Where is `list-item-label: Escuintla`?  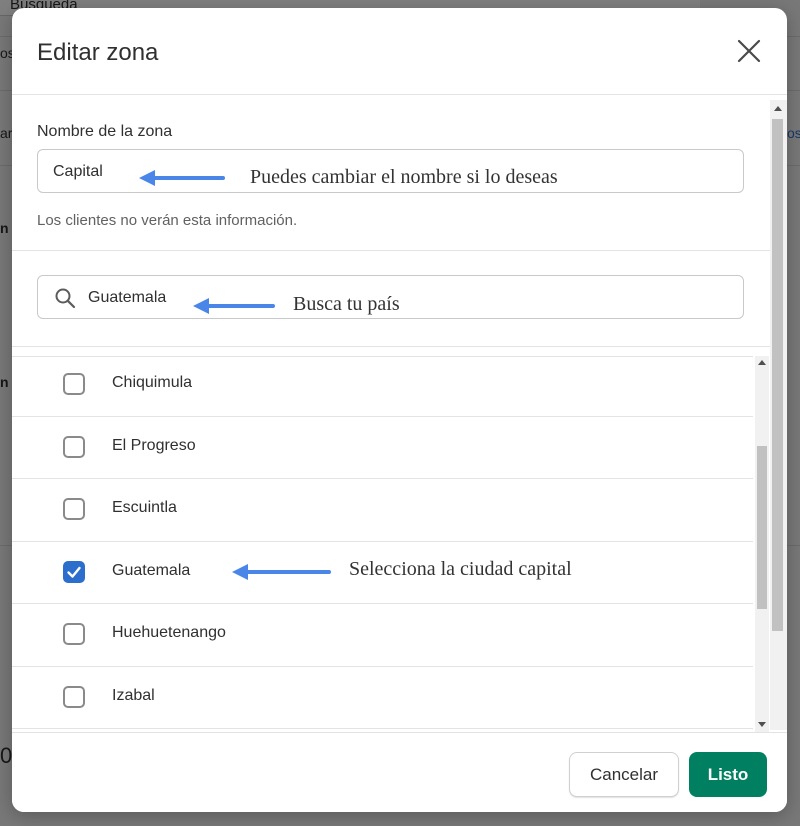
list-item-label: Escuintla is located at coordinates (144, 507).